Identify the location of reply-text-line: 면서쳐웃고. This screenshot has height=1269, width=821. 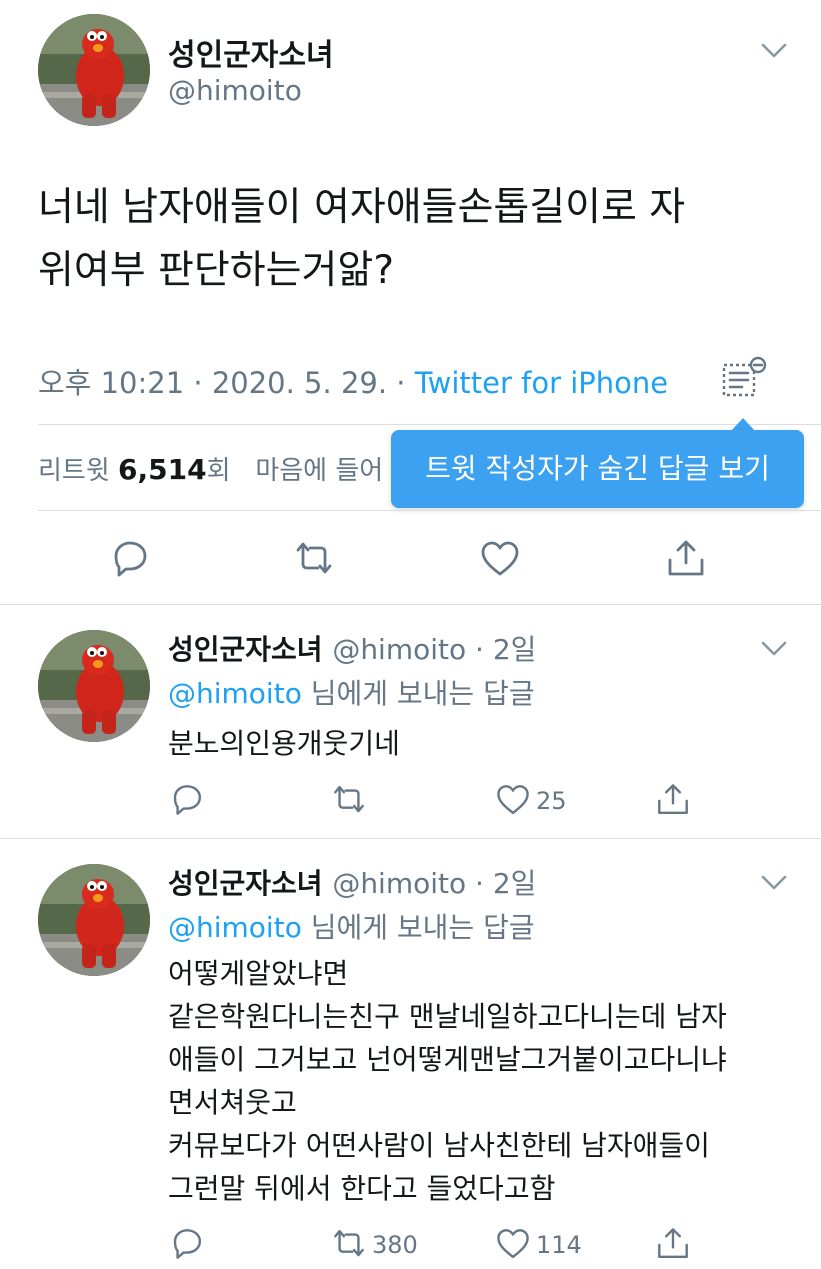
(232, 1102).